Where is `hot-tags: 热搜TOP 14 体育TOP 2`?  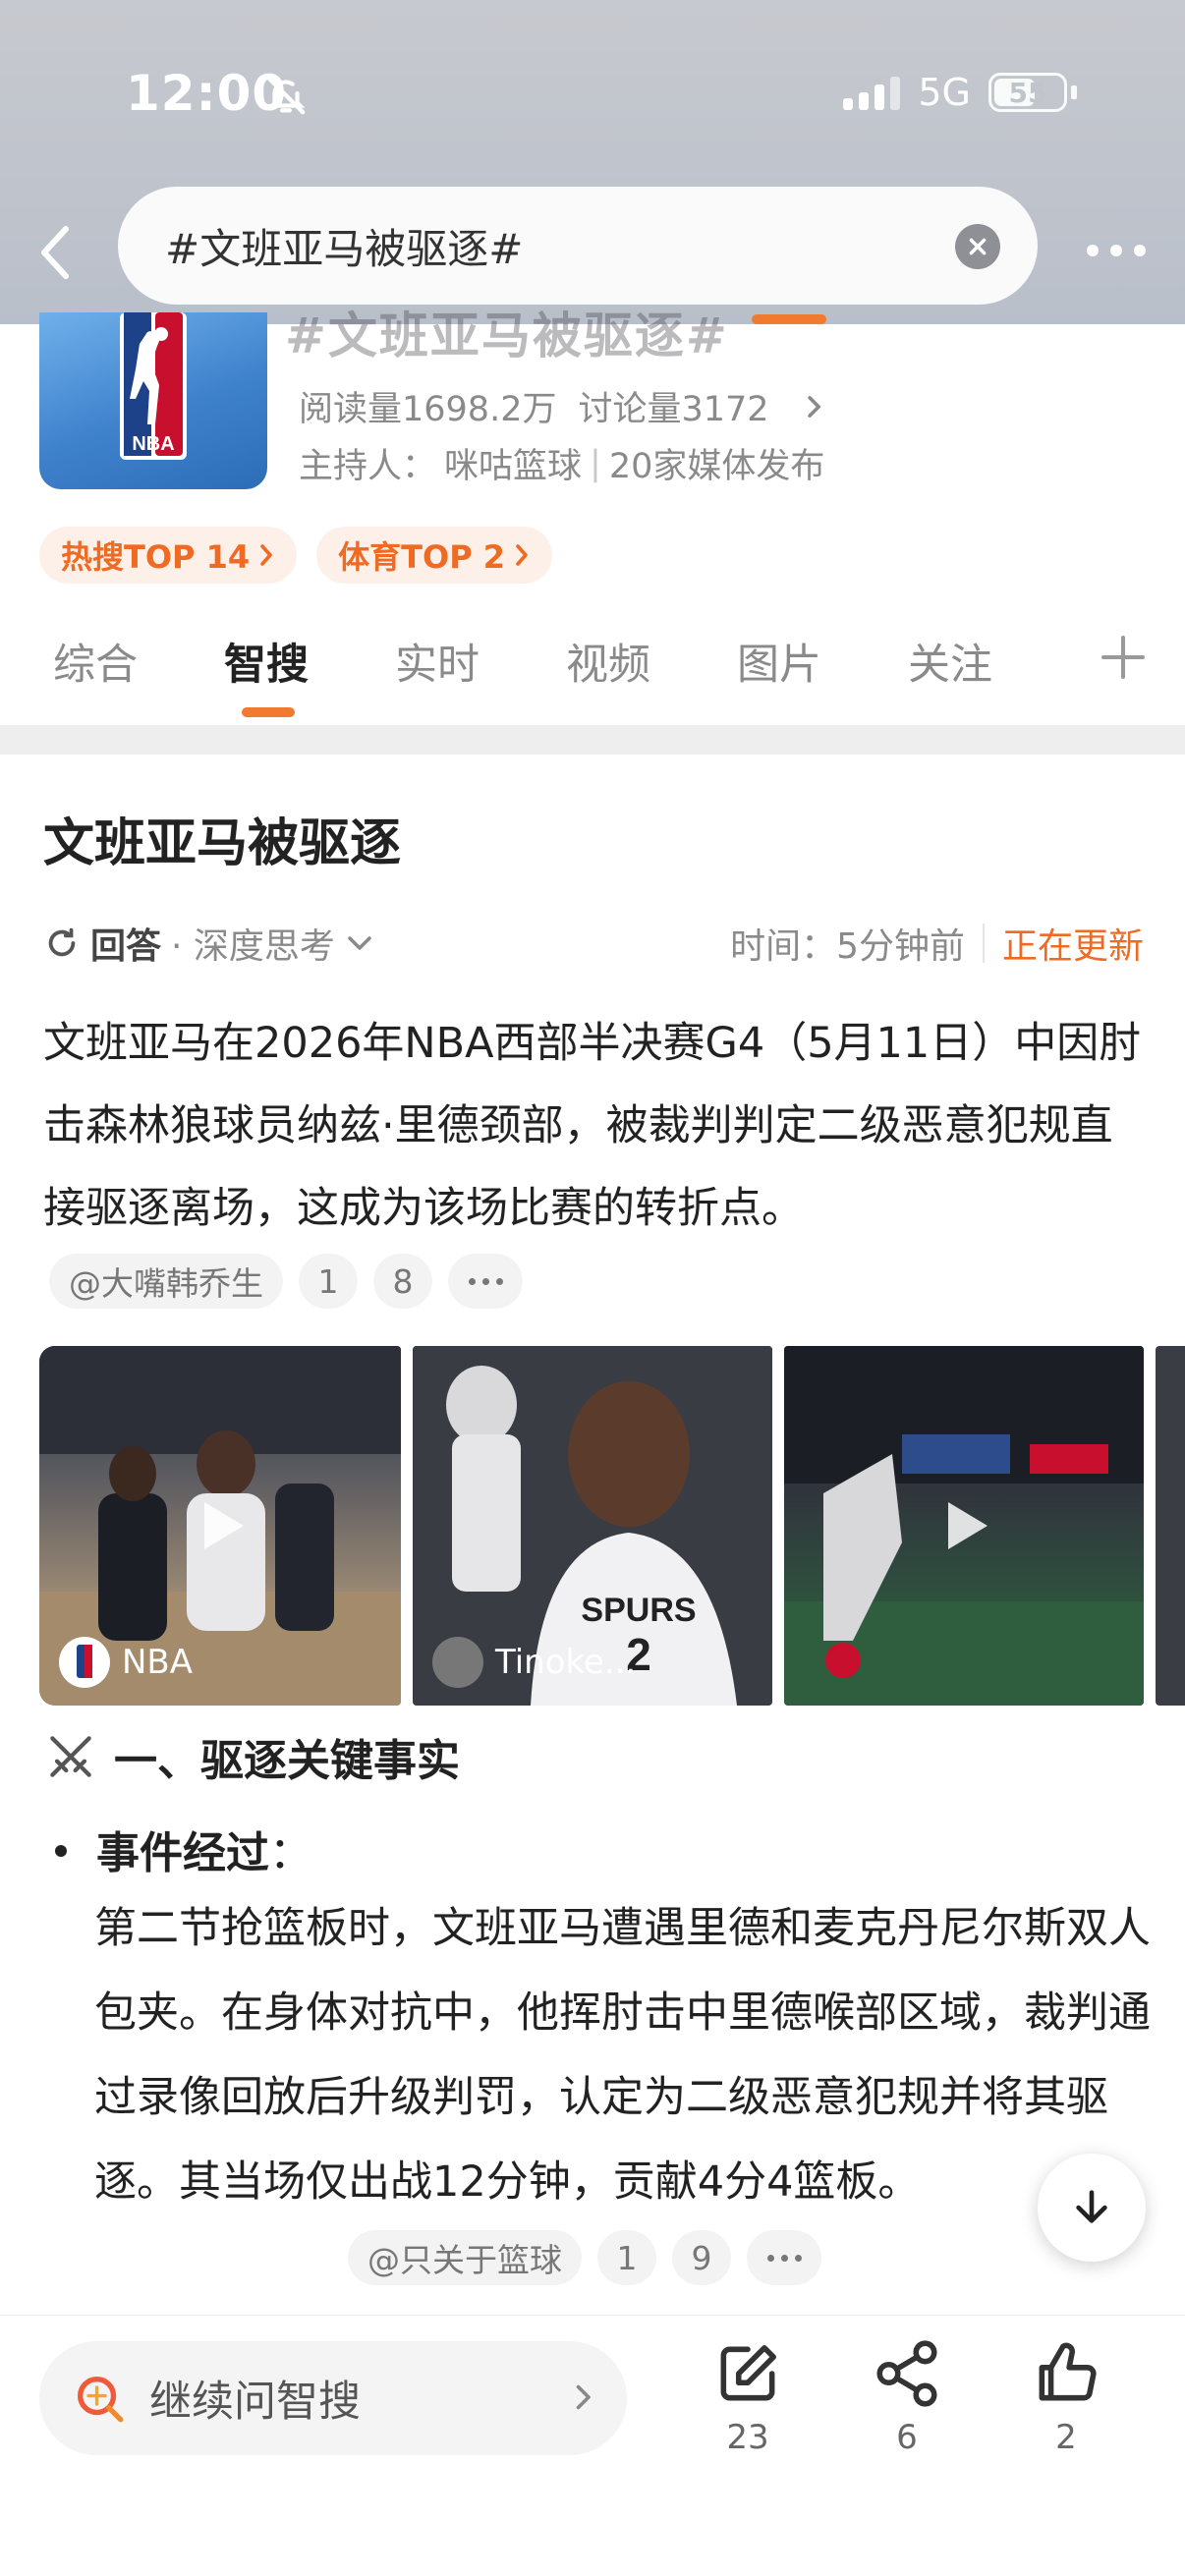
hot-tags: 热搜TOP 14 体育TOP 2 is located at coordinates (296, 555).